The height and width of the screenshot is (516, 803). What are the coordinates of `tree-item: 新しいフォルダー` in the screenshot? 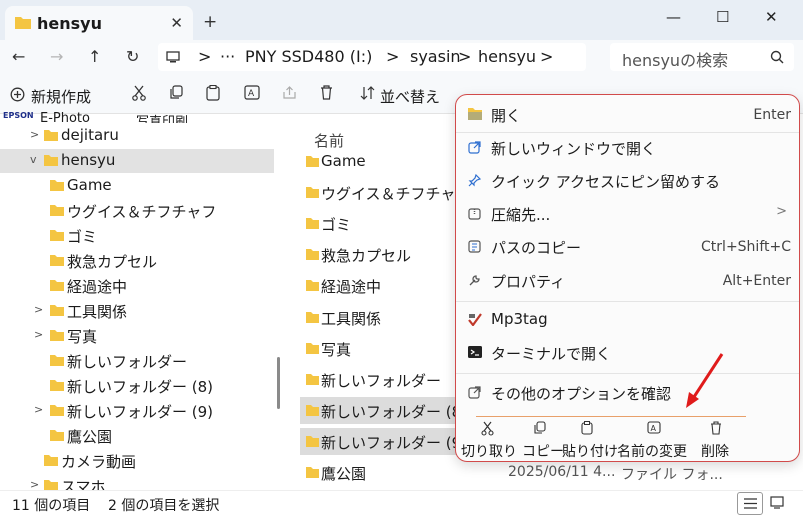 It's located at (137, 361).